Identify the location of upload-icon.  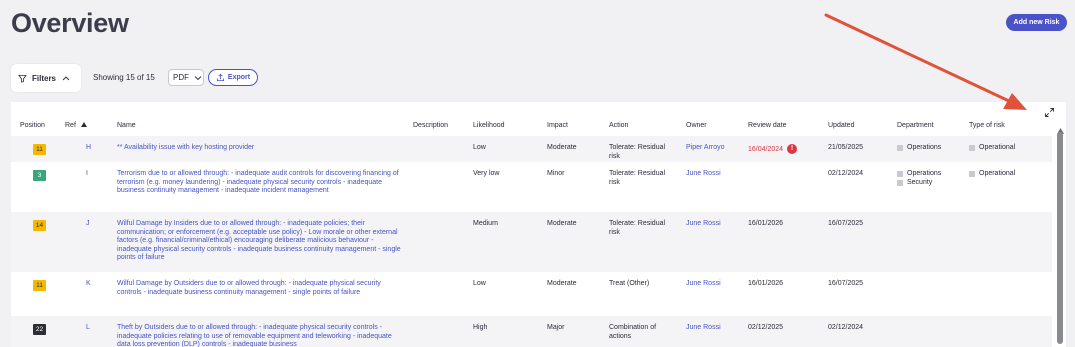
(220, 77).